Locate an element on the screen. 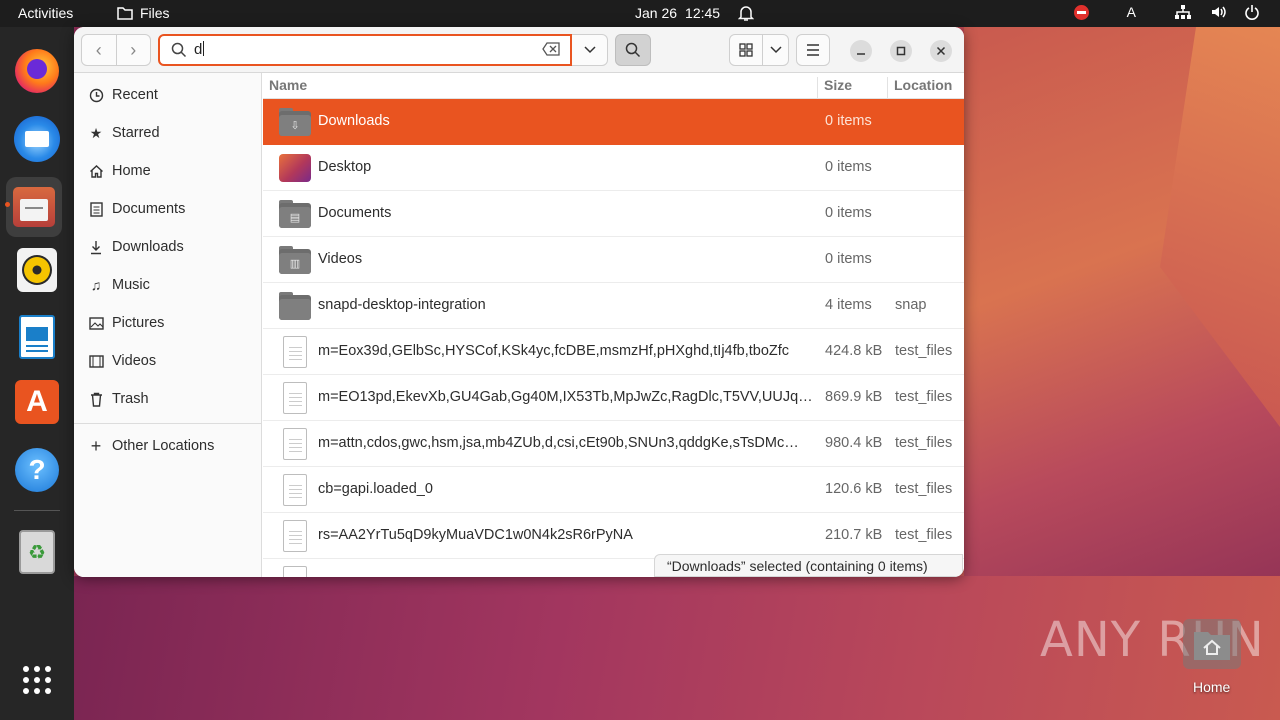 The height and width of the screenshot is (720, 1280). search-options-button is located at coordinates (590, 50).